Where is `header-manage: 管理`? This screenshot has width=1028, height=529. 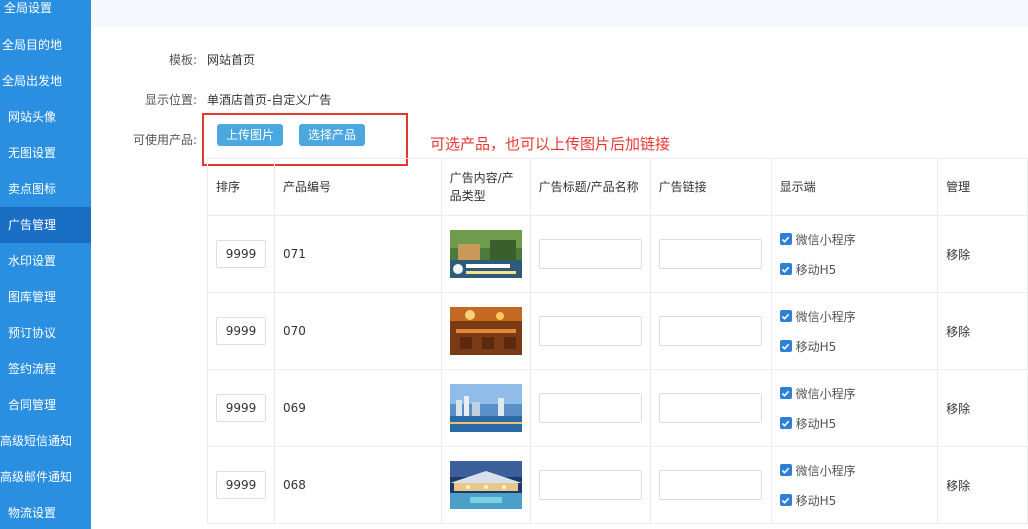
header-manage: 管理 is located at coordinates (982, 187).